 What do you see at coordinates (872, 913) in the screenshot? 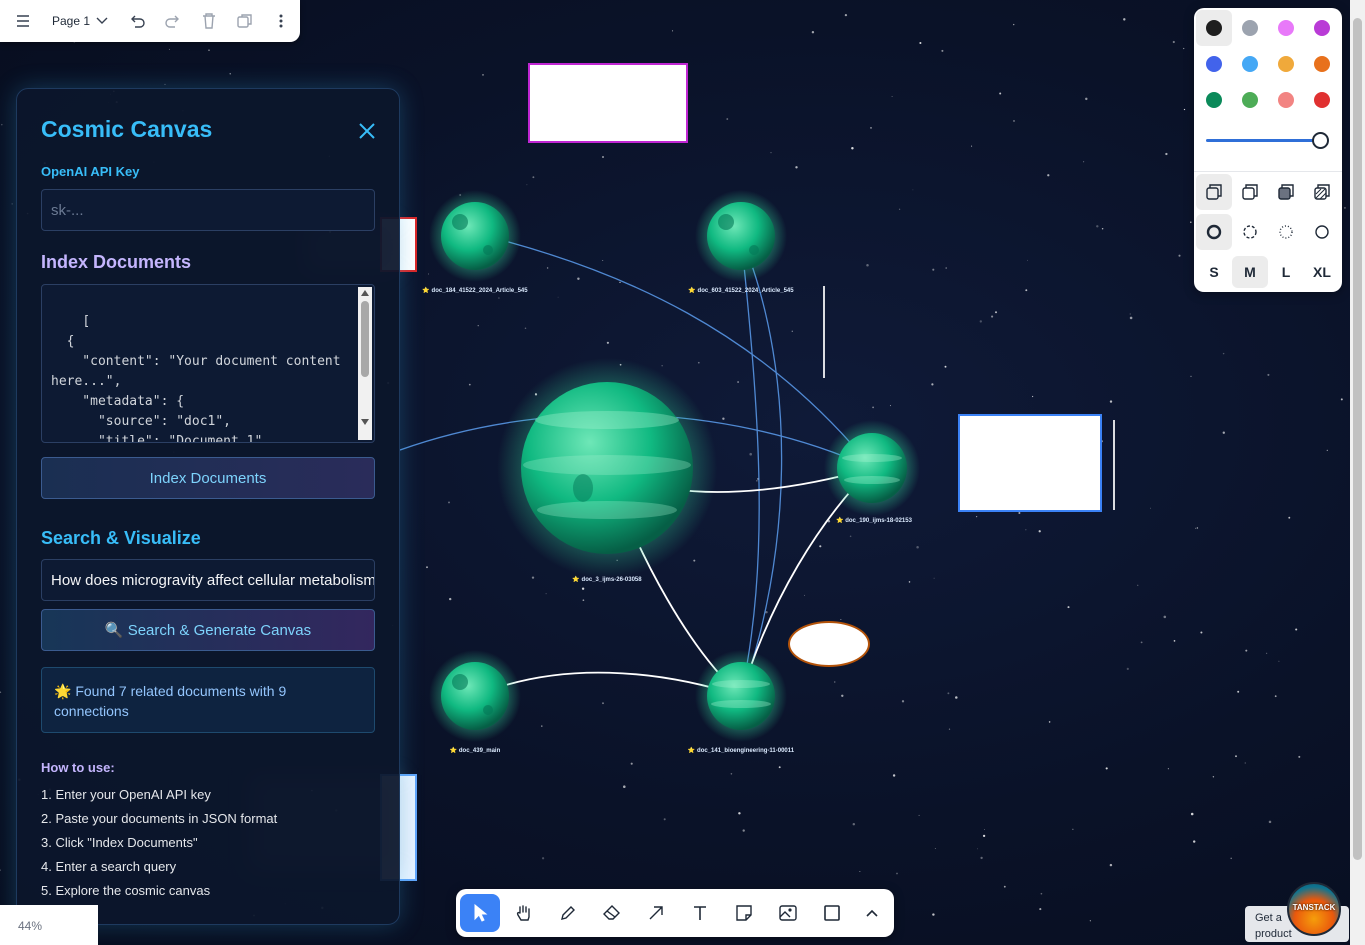
I see `chevron-up-icon` at bounding box center [872, 913].